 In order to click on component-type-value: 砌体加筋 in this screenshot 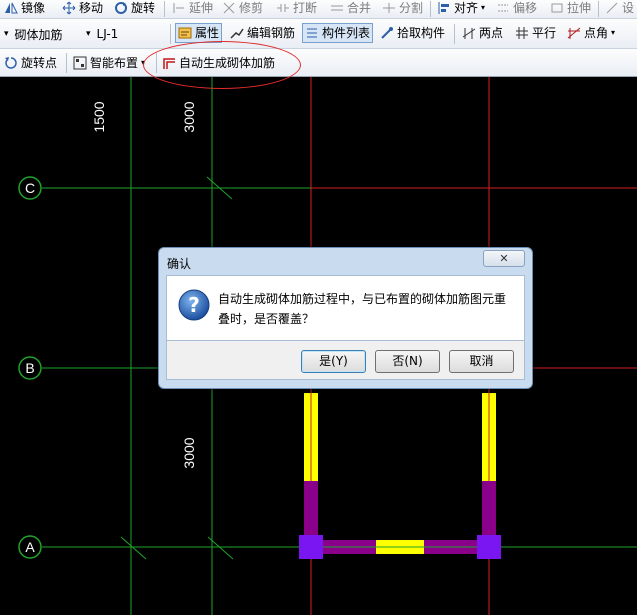, I will do `click(38, 34)`.